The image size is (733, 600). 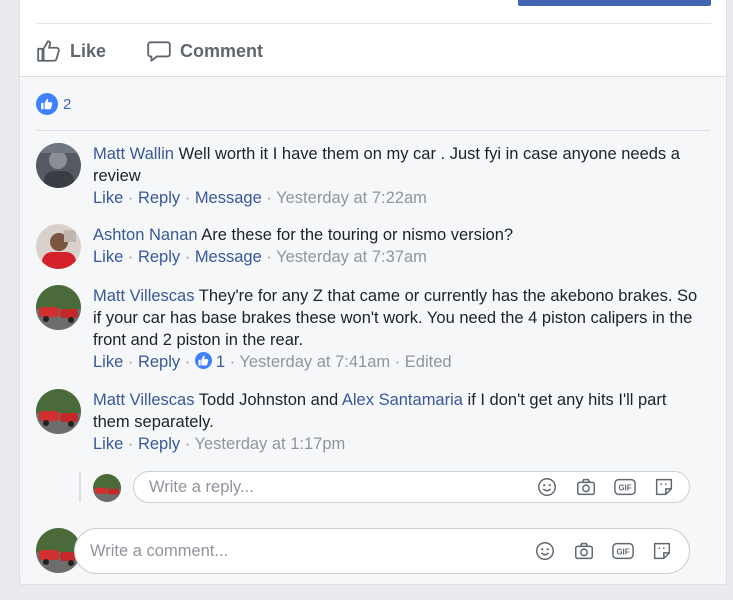 What do you see at coordinates (351, 257) in the screenshot?
I see `comment-timestamp: Yesterday at 7:37am` at bounding box center [351, 257].